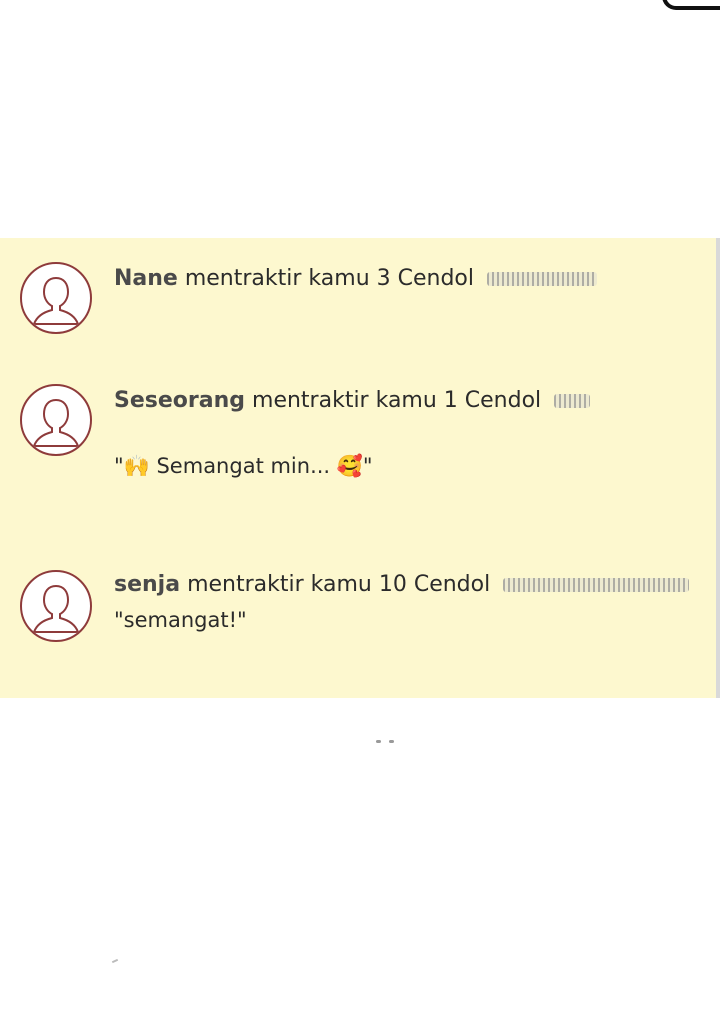 The height and width of the screenshot is (1026, 720). What do you see at coordinates (179, 400) in the screenshot?
I see `sender-name: Seseorang` at bounding box center [179, 400].